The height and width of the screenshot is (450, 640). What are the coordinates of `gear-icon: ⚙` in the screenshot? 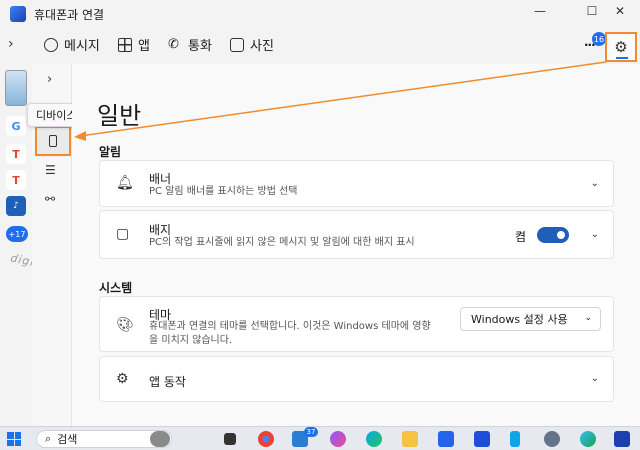 It's located at (621, 47).